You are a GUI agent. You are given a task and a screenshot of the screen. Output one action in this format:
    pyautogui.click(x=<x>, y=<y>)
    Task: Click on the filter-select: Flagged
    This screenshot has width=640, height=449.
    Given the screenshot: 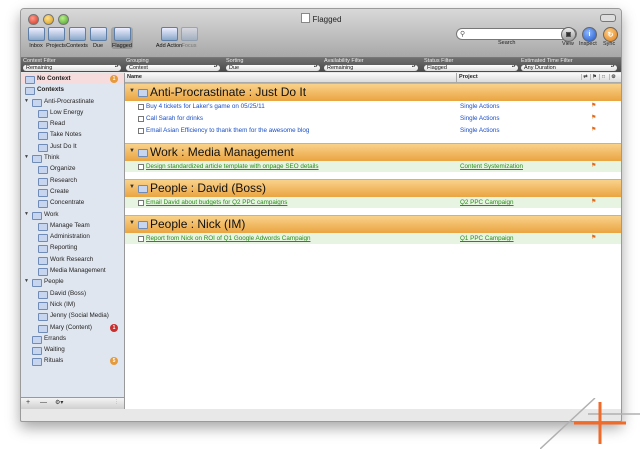 What is the action you would take?
    pyautogui.click(x=471, y=68)
    